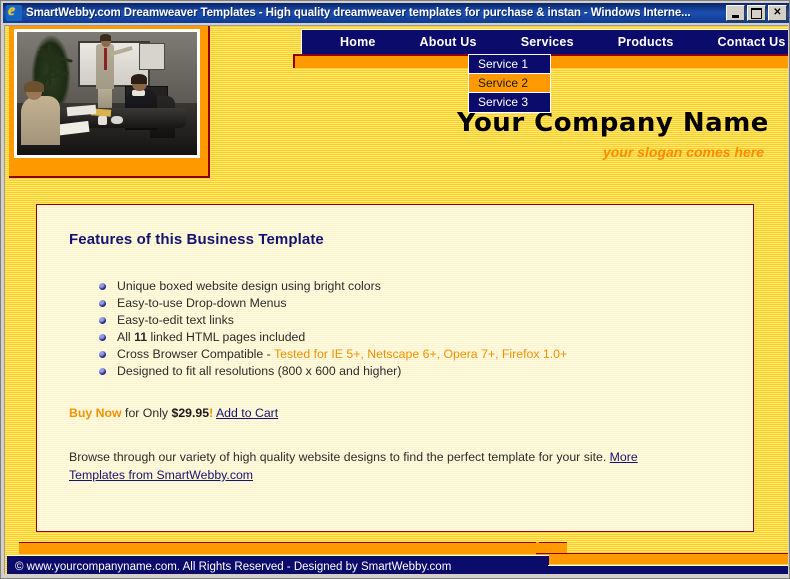 This screenshot has width=790, height=579. I want to click on list-item: Easy-to-edit text links, so click(410, 320).